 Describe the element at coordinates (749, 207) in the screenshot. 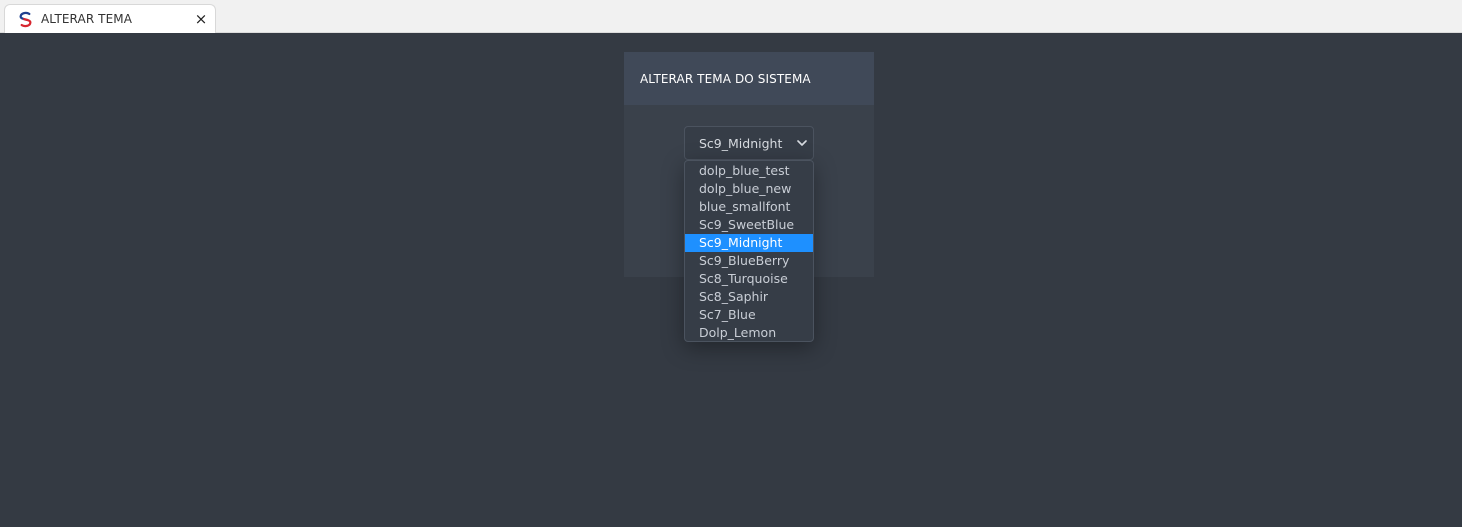

I see `theme-option: blue_smallfont` at that location.